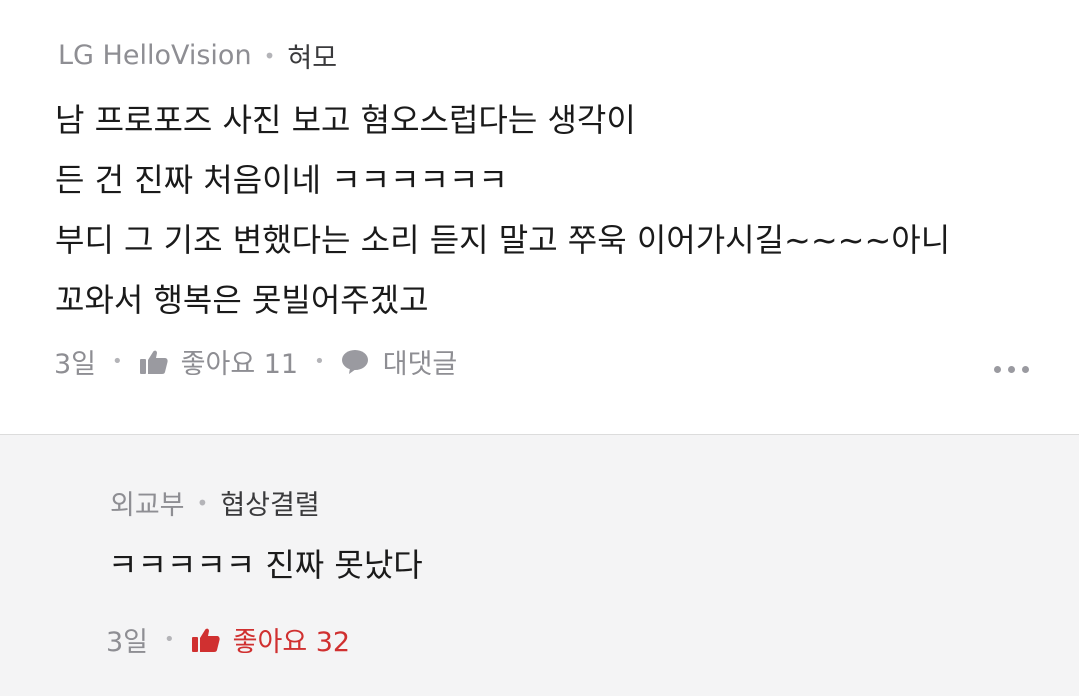  I want to click on reply-time: 3일, so click(127, 642).